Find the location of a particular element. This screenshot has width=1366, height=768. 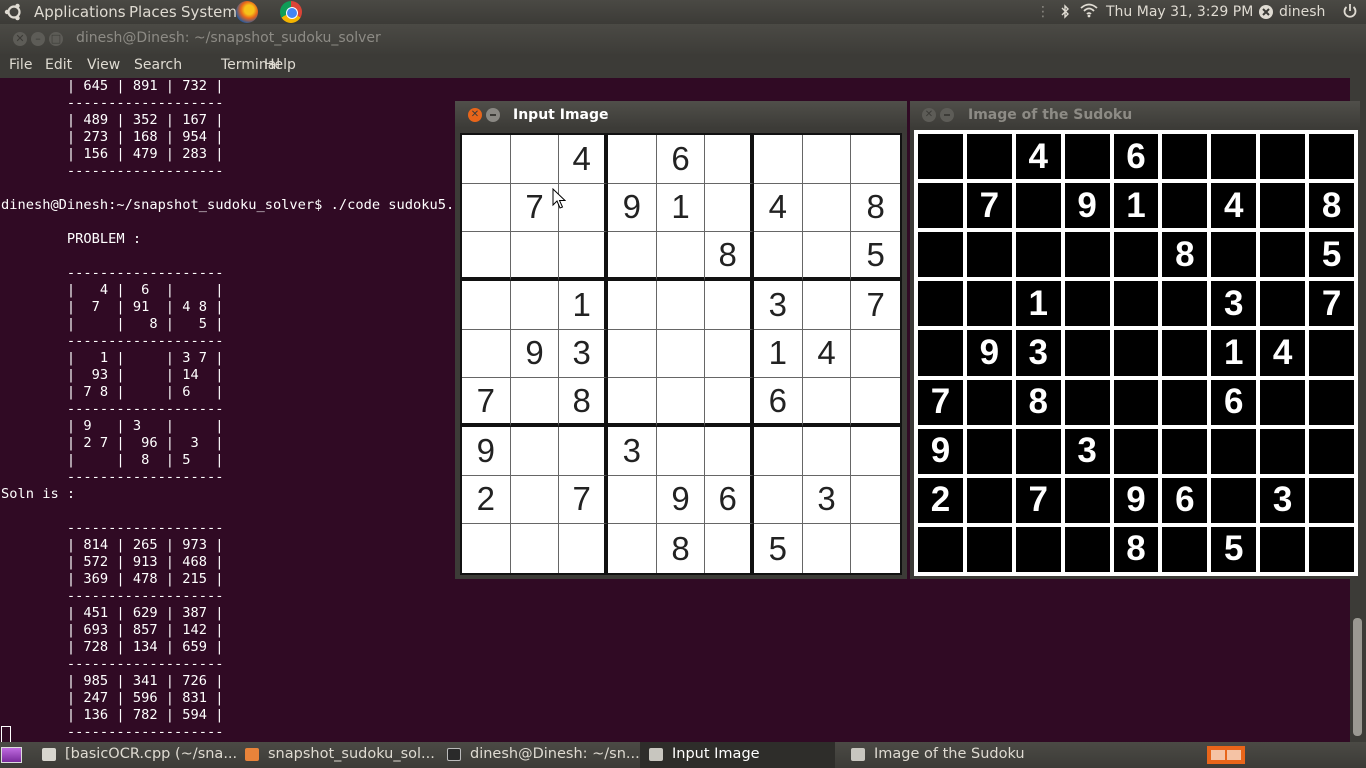

input-cell: 1 is located at coordinates (583, 305).